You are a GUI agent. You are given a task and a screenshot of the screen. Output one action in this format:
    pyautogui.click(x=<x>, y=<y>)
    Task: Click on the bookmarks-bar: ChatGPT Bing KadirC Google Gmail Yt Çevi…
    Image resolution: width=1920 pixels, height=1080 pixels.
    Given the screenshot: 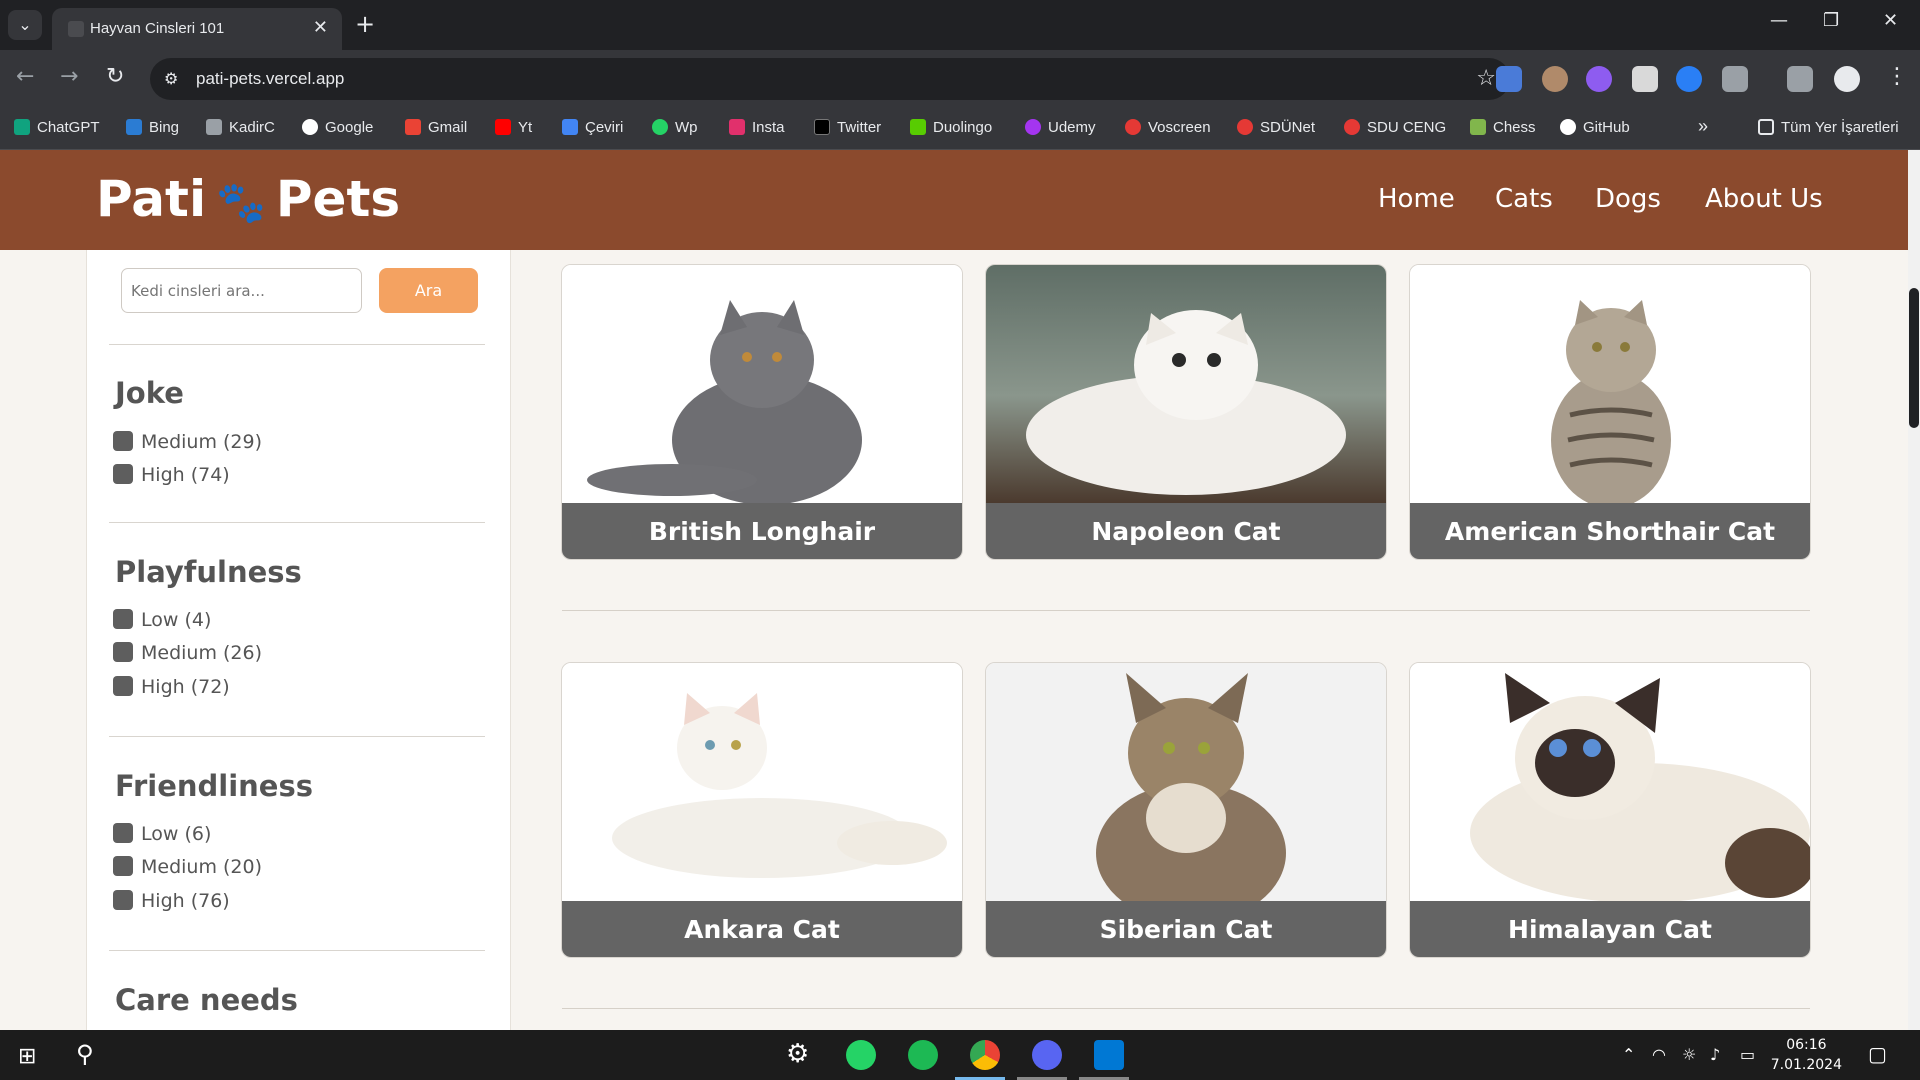 What is the action you would take?
    pyautogui.click(x=960, y=129)
    